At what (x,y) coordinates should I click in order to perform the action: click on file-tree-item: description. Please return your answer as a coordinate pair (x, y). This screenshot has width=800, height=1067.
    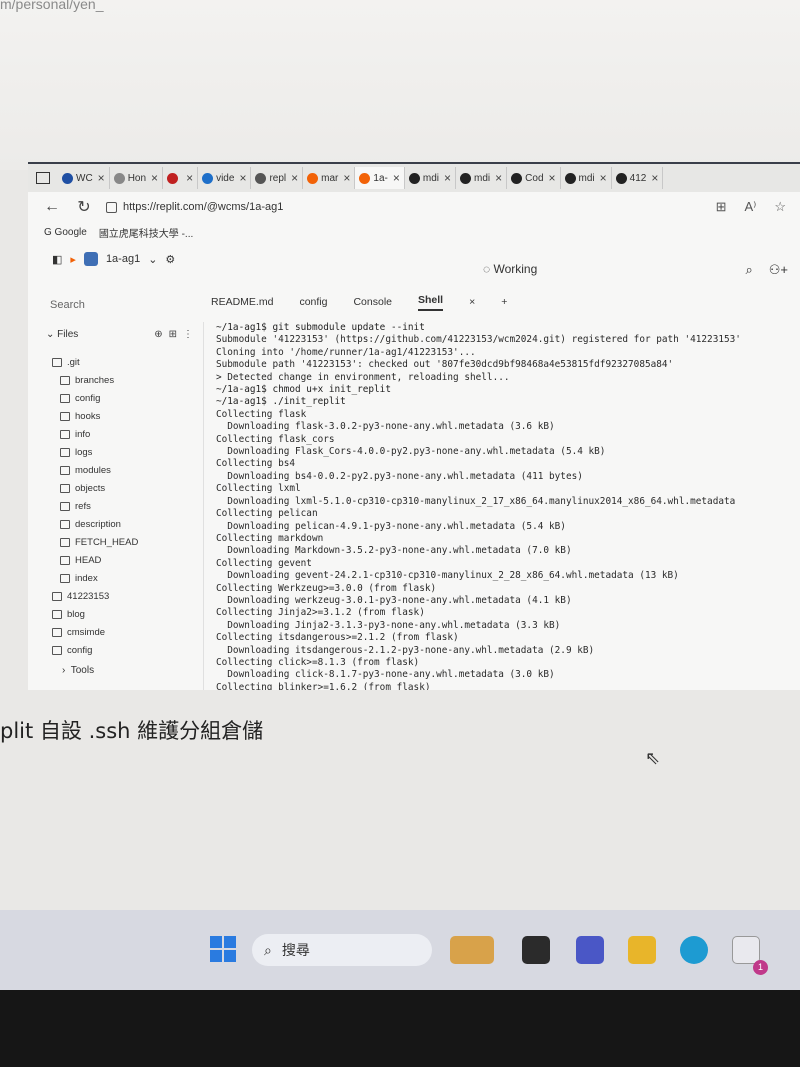
    Looking at the image, I should click on (127, 524).